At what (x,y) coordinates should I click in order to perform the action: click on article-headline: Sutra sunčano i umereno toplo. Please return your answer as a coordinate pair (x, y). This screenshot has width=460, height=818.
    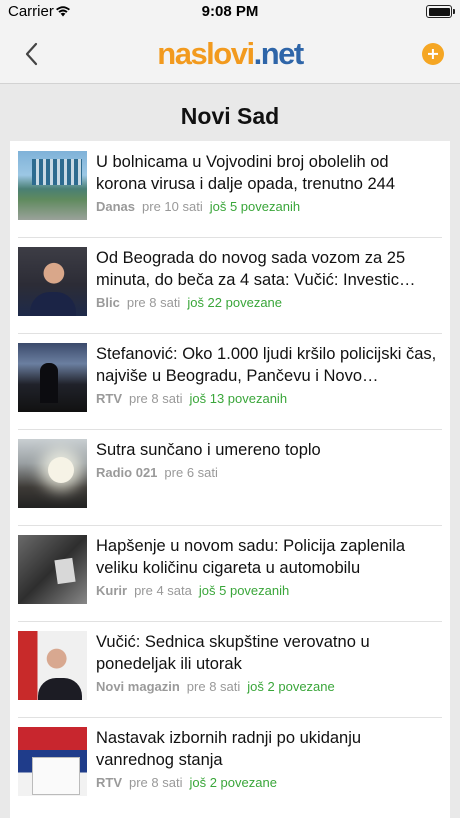
    Looking at the image, I should click on (208, 450).